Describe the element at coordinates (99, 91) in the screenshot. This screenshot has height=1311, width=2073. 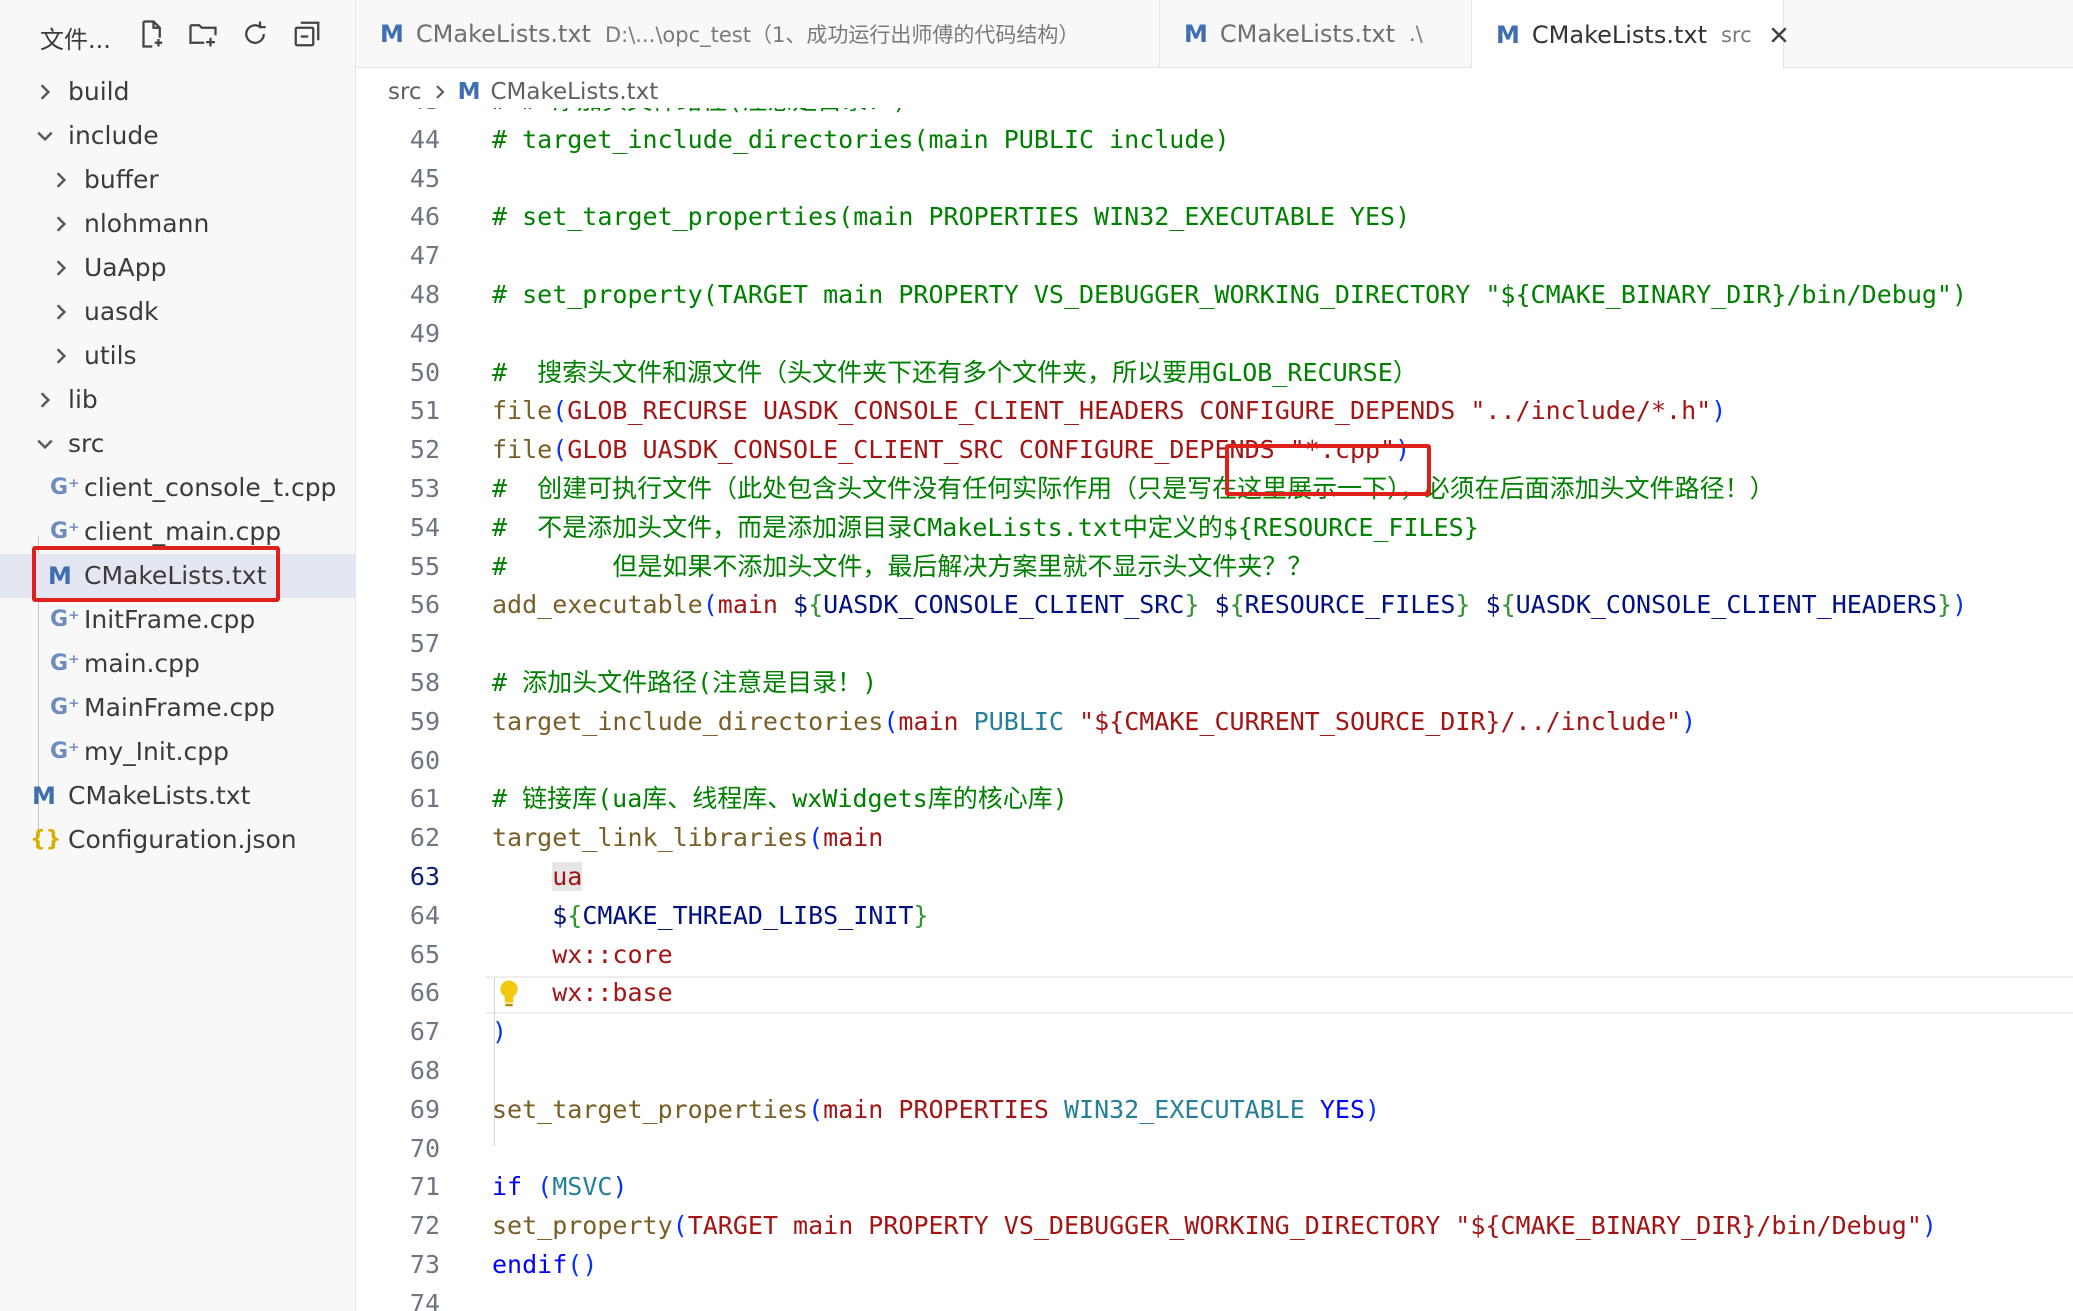
I see `tree-item-label: build` at that location.